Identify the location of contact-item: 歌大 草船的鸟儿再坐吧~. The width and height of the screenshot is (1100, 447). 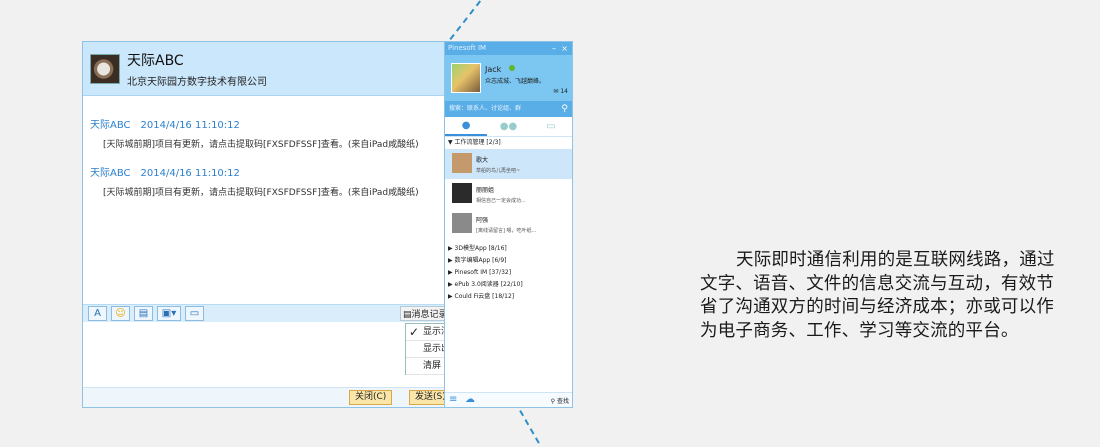
(508, 164).